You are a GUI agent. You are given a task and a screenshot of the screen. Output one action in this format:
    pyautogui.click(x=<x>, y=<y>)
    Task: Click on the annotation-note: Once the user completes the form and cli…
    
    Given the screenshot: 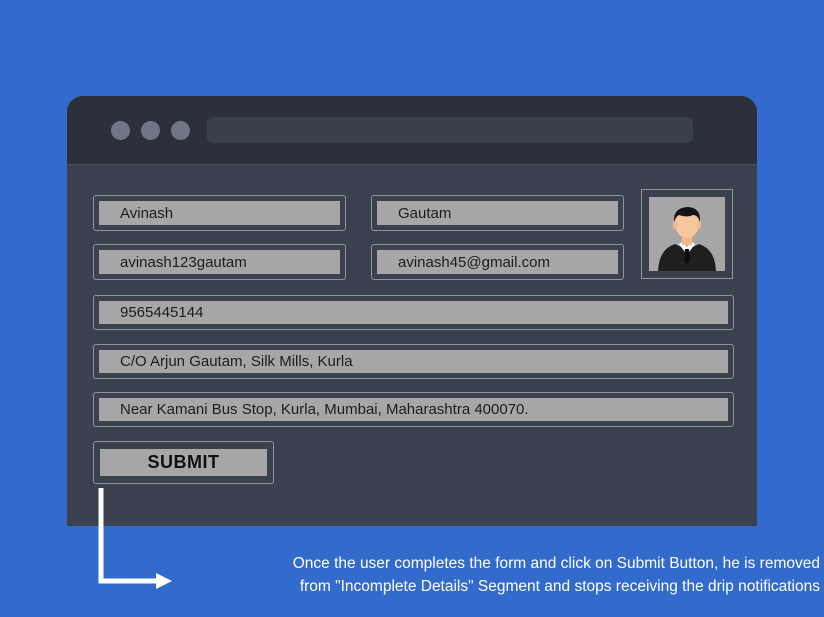 What is the action you would take?
    pyautogui.click(x=497, y=575)
    